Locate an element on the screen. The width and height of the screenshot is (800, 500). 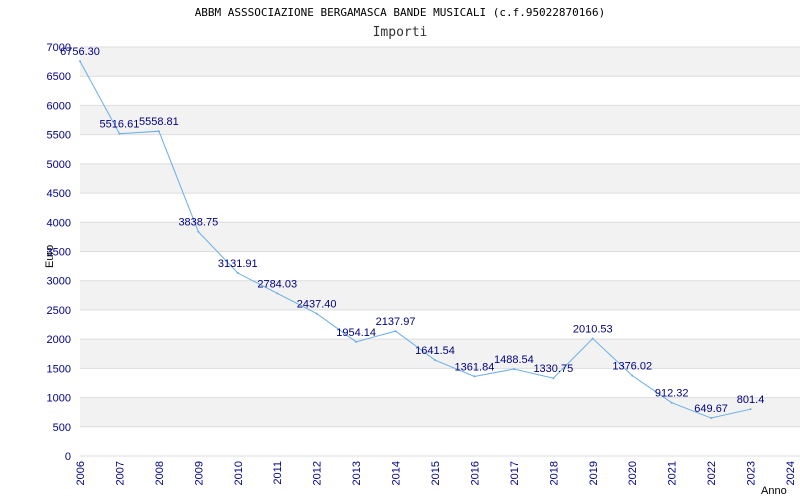
x-tick-label: 2014 is located at coordinates (397, 473).